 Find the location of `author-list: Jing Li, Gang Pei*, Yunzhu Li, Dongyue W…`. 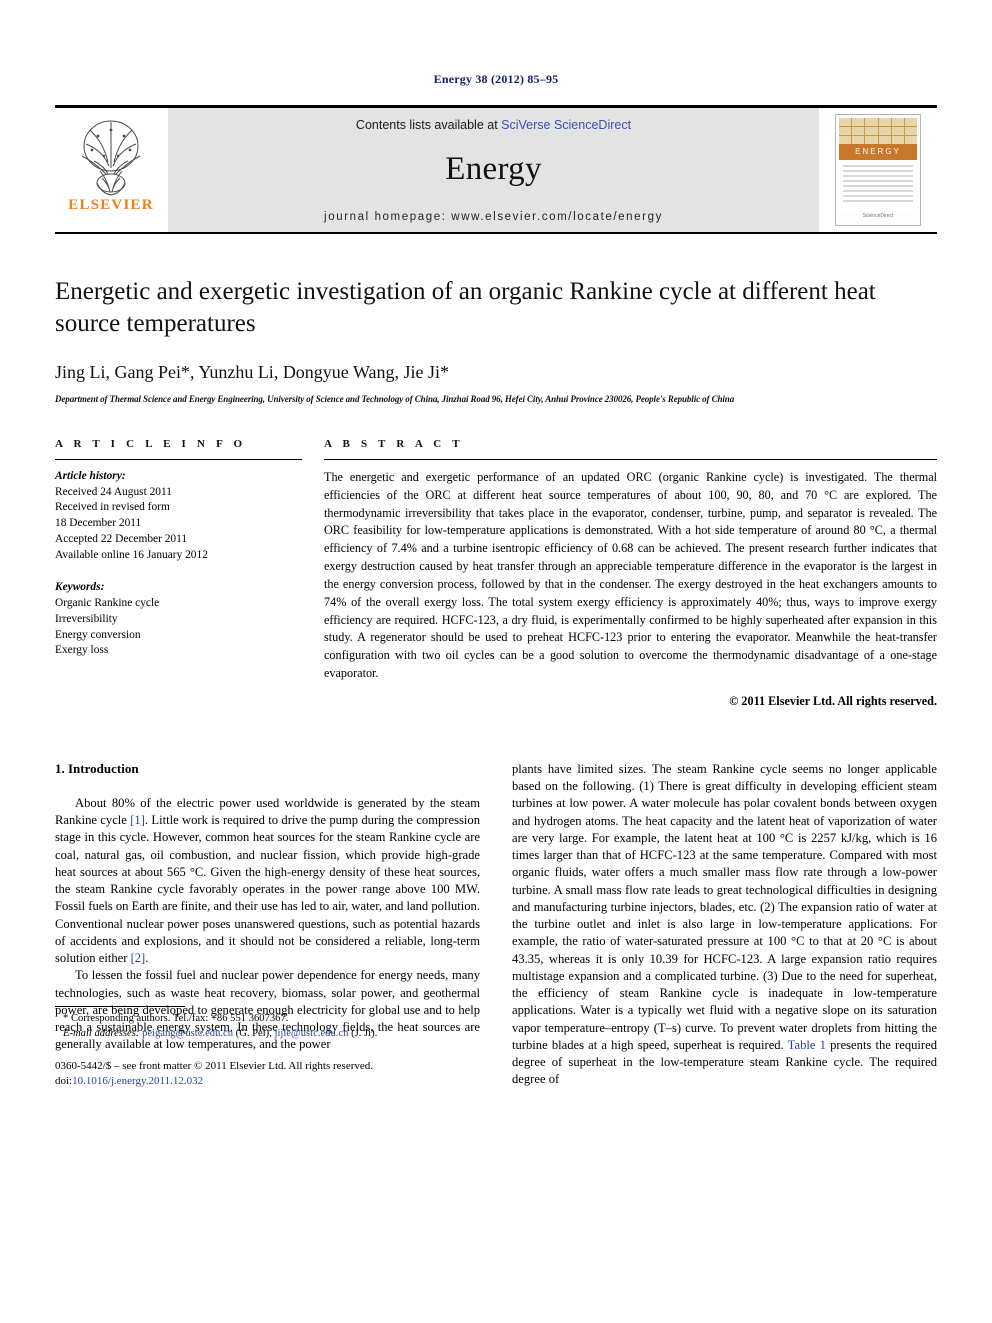

author-list: Jing Li, Gang Pei*, Yunzhu Li, Dongyue W… is located at coordinates (252, 372).